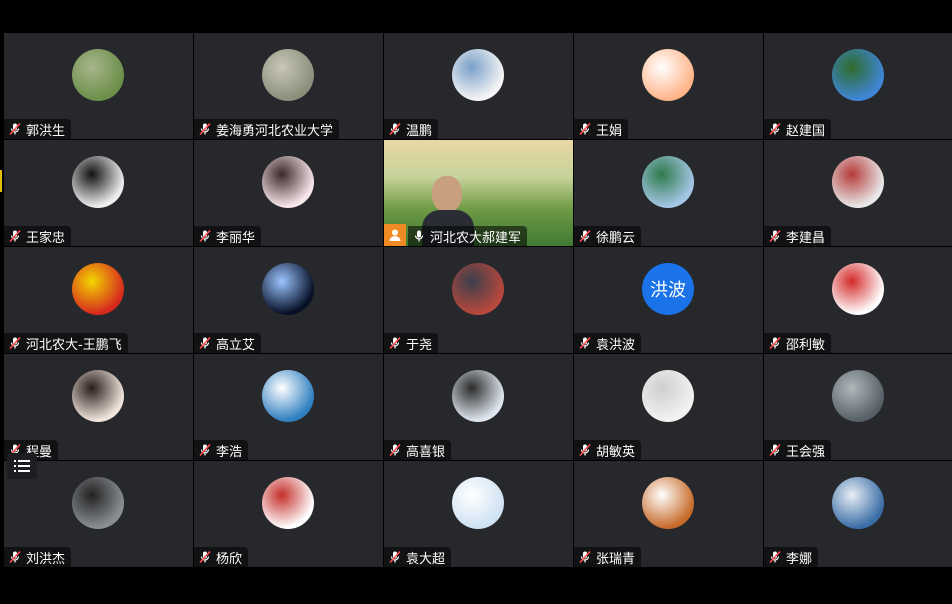 This screenshot has width=952, height=604. I want to click on name-label: 杨欣, so click(221, 557).